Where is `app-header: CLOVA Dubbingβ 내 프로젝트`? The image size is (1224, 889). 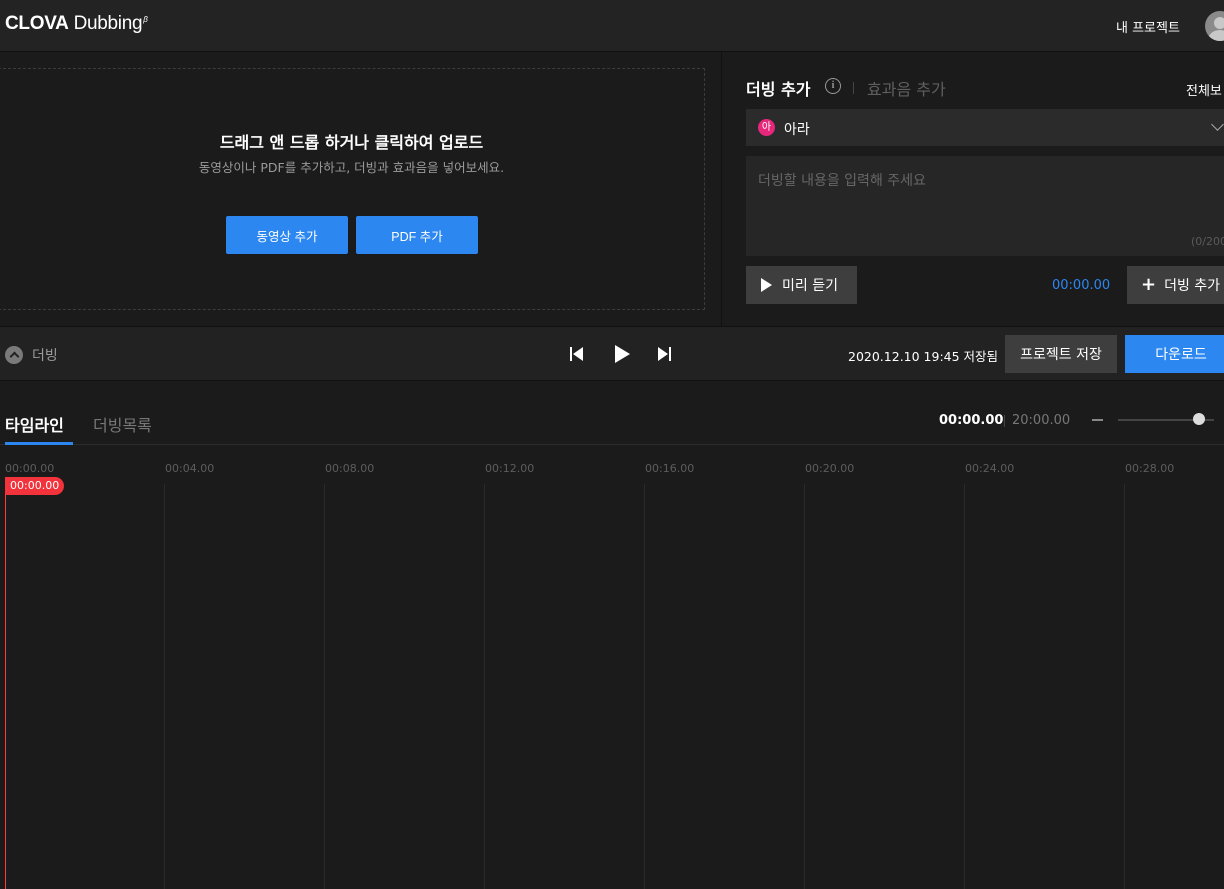 app-header: CLOVA Dubbingβ 내 프로젝트 is located at coordinates (612, 26).